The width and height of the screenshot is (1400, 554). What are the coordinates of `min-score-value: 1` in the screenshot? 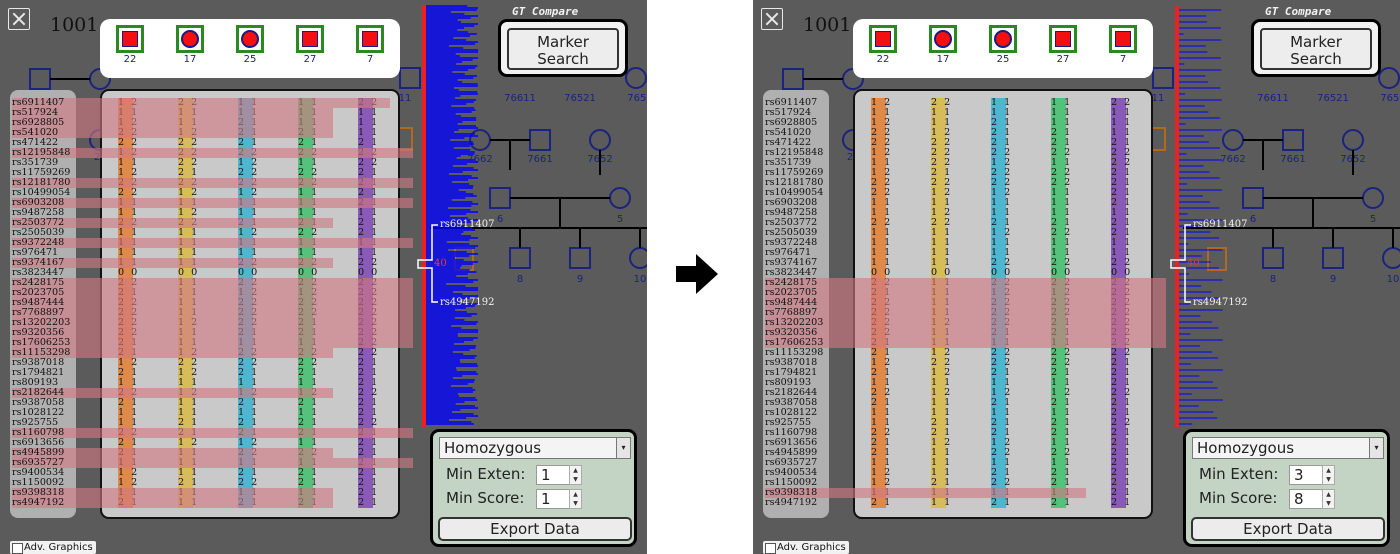 It's located at (546, 499).